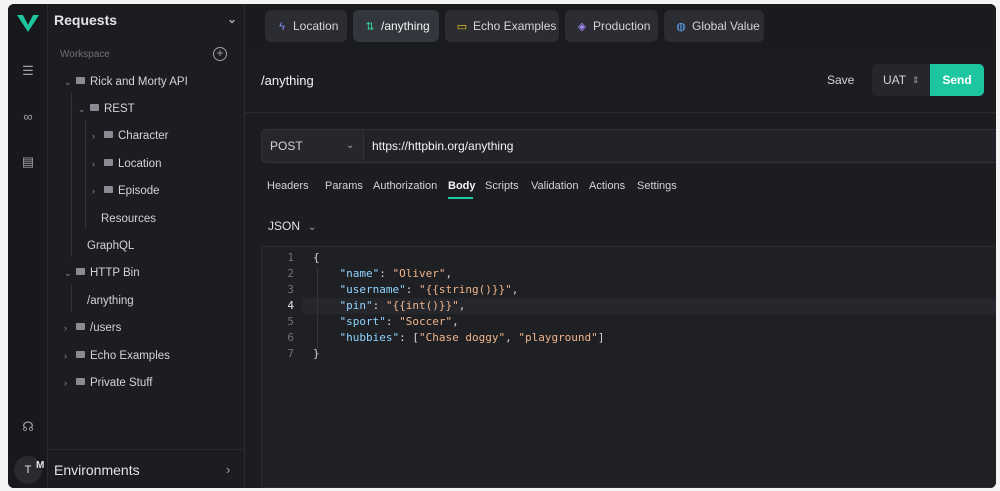 The width and height of the screenshot is (1000, 491). What do you see at coordinates (28, 162) in the screenshot?
I see `document-list-icon: ▤` at bounding box center [28, 162].